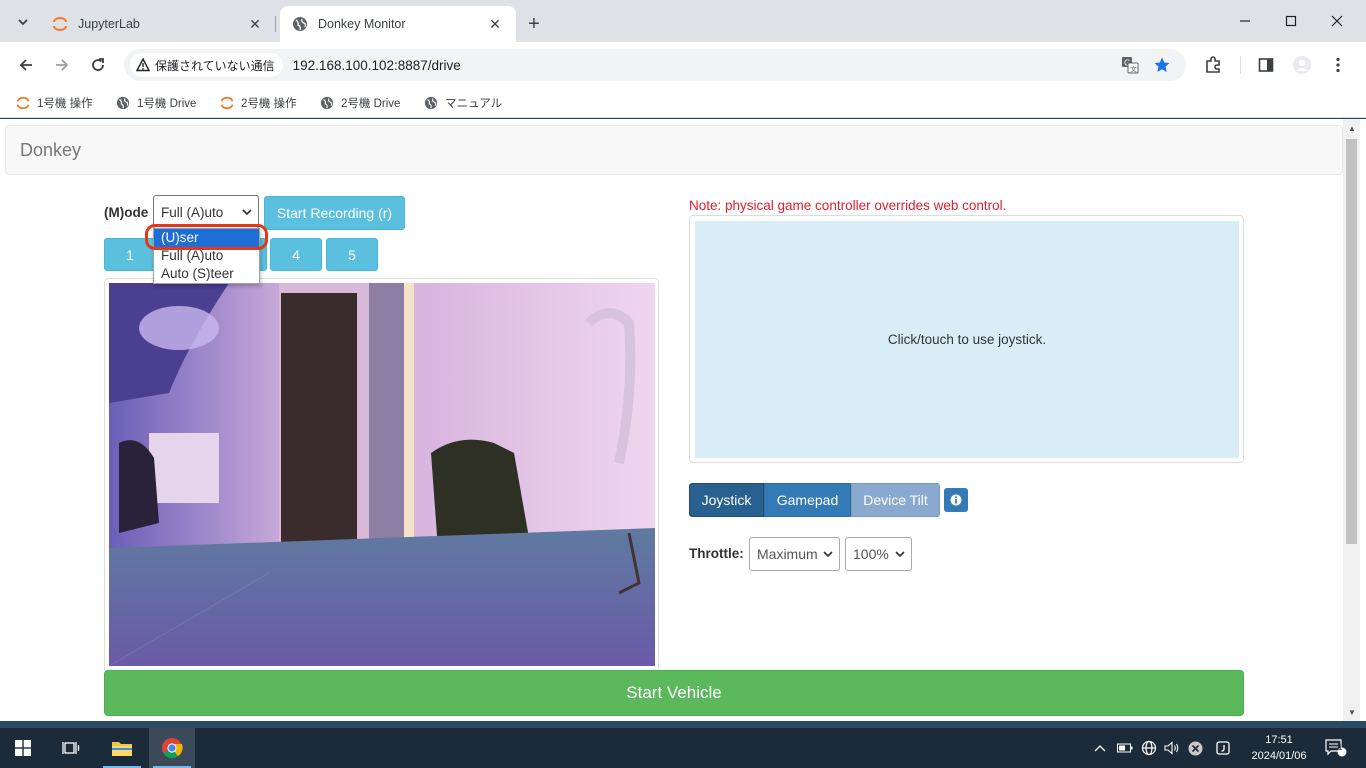 This screenshot has height=768, width=1366. Describe the element at coordinates (1125, 748) in the screenshot. I see `battery-icon` at that location.